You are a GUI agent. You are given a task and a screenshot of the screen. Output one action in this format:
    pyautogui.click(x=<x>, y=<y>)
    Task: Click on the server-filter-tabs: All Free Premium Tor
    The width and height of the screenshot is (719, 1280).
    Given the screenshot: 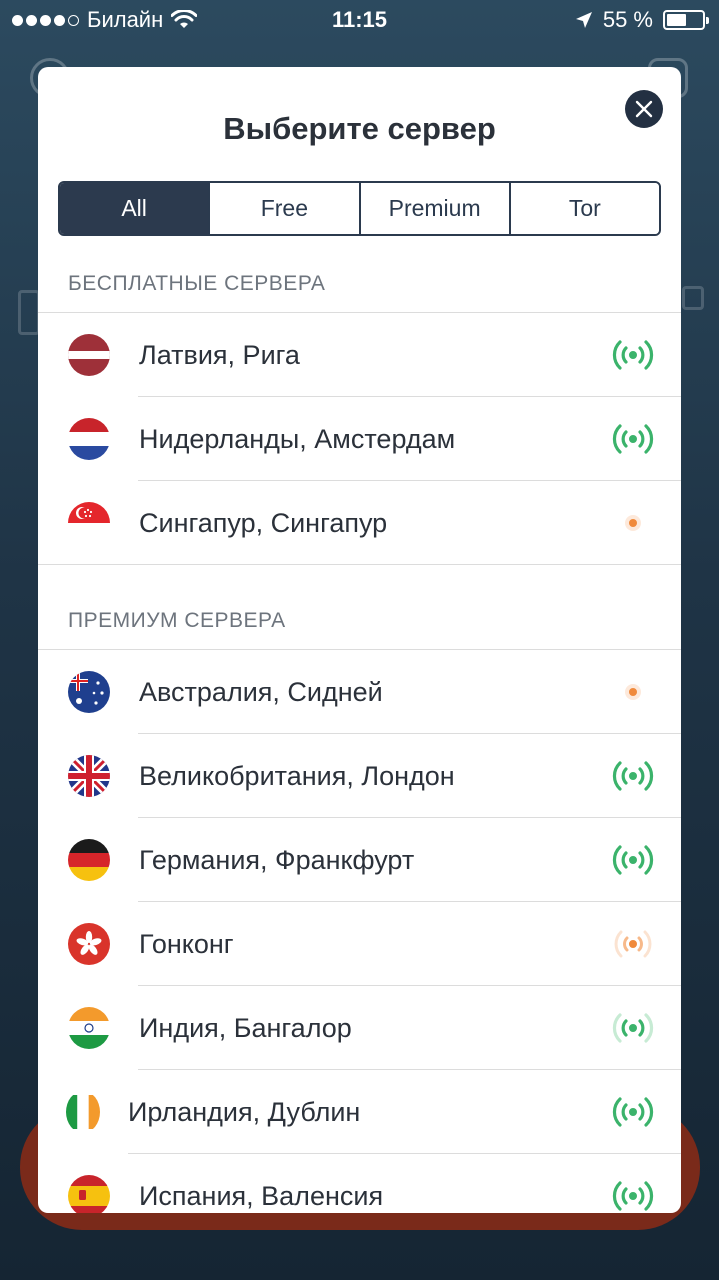 What is the action you would take?
    pyautogui.click(x=359, y=208)
    